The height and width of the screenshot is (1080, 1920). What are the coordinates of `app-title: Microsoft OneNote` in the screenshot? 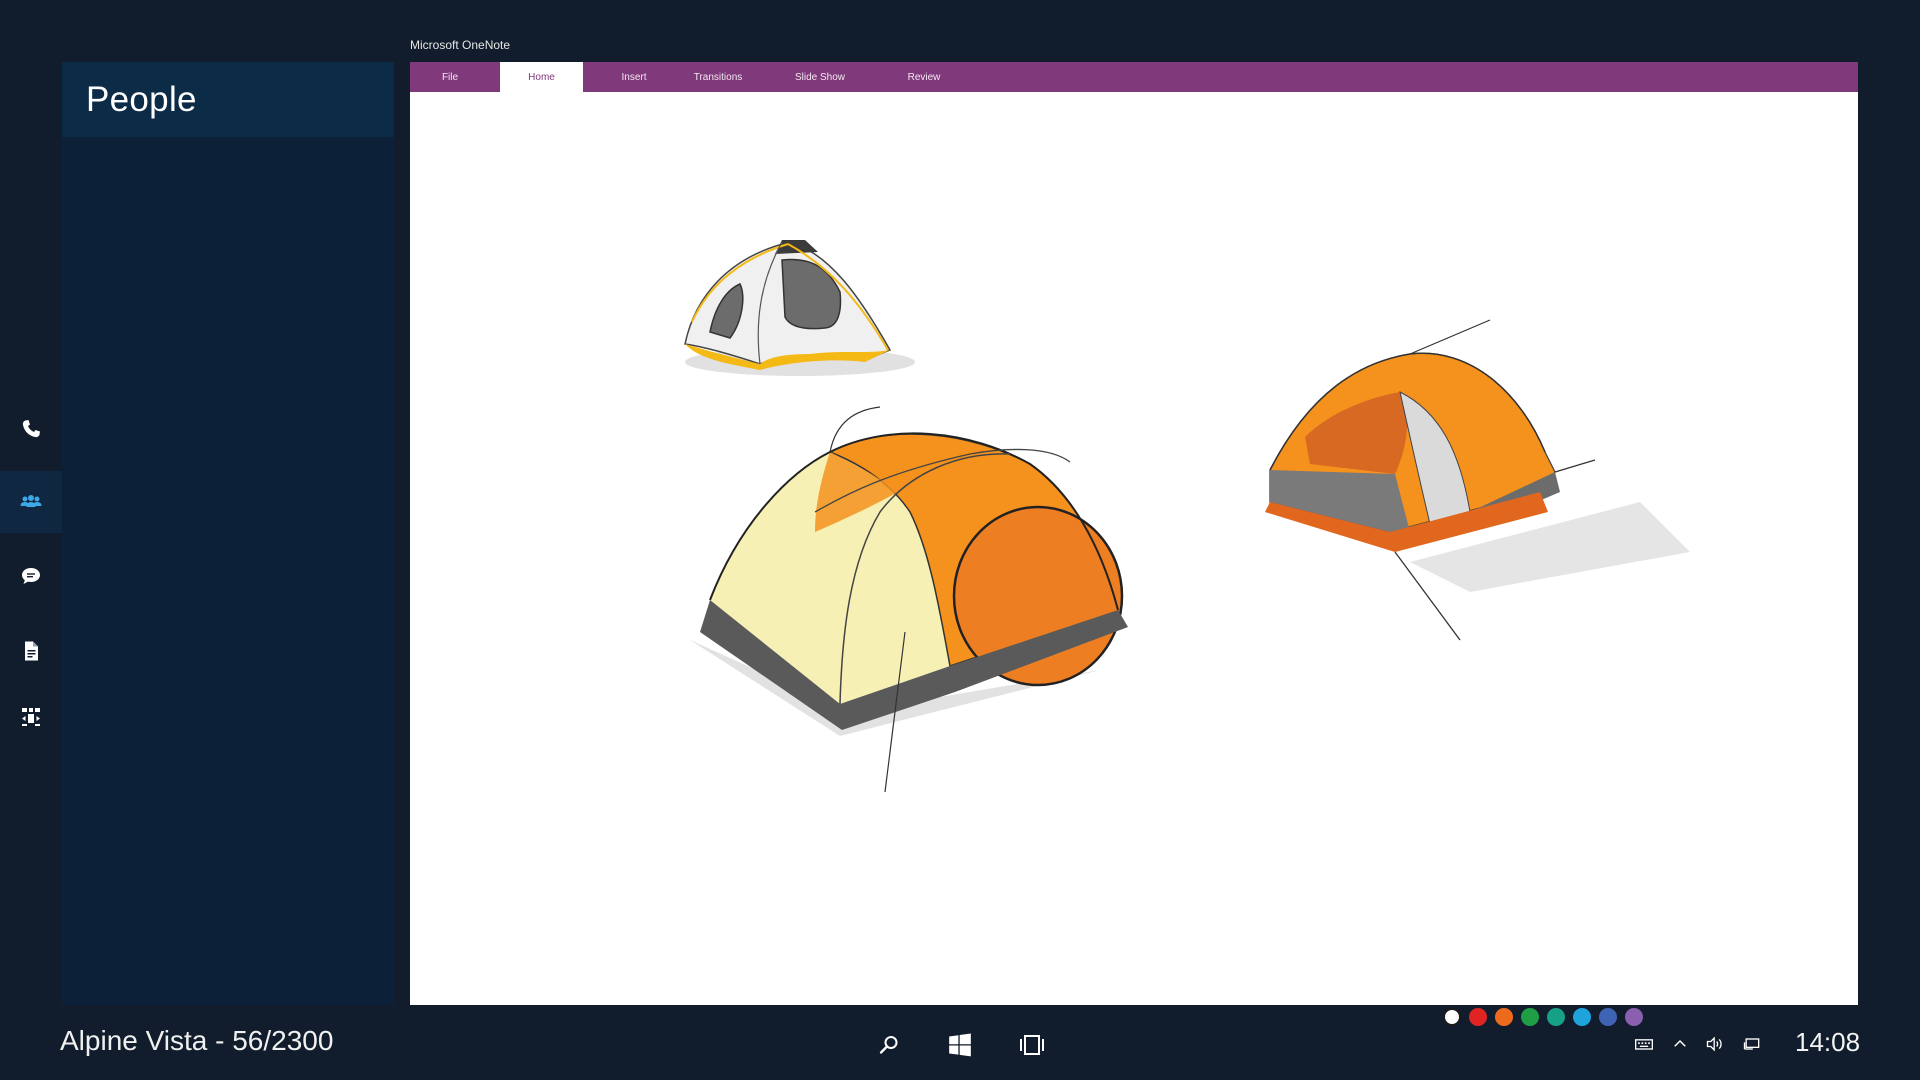 It's located at (460, 45).